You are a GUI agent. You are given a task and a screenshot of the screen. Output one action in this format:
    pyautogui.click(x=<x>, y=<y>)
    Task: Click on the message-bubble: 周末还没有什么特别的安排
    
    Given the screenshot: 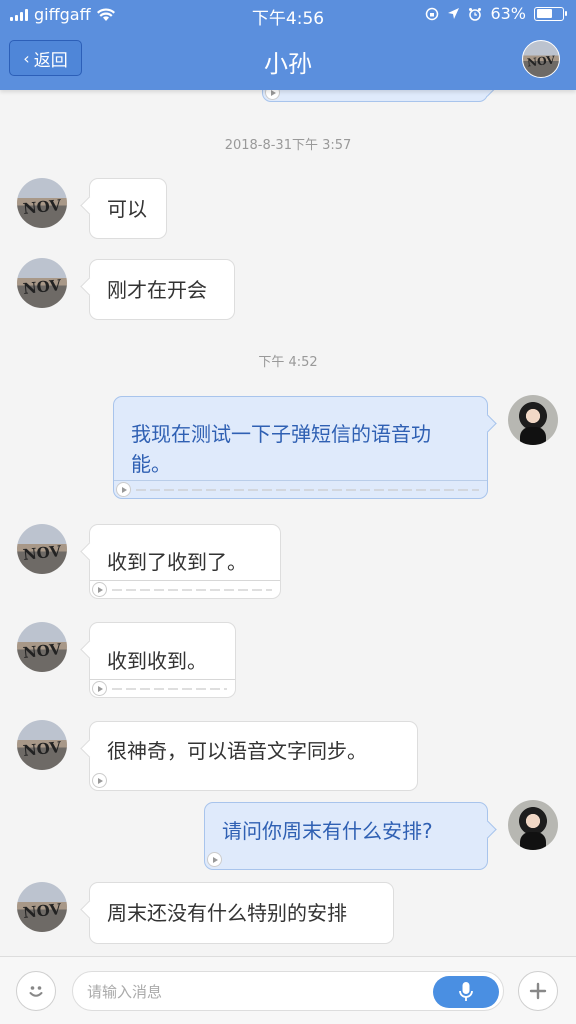 What is the action you would take?
    pyautogui.click(x=241, y=913)
    